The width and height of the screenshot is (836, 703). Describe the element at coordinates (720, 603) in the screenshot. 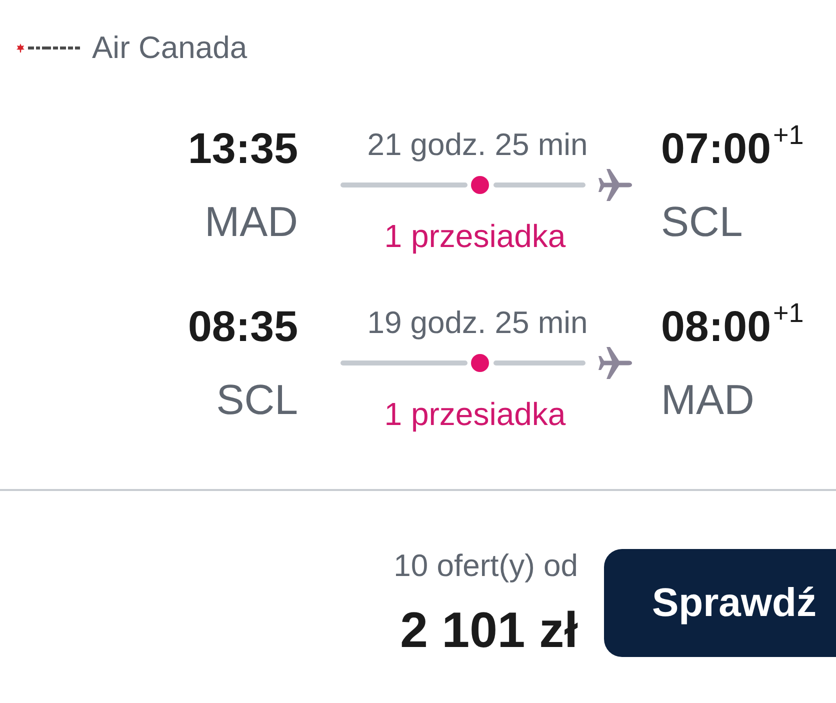

I see `check-button: Sprawdź` at that location.